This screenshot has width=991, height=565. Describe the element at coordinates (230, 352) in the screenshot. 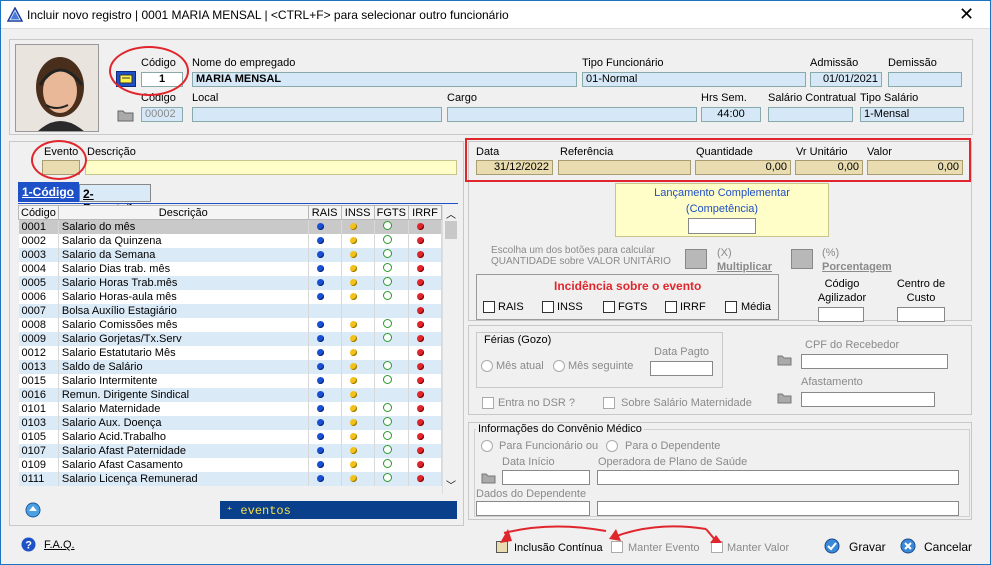

I see `table-row: 0012 Salario Estatutario Mês` at that location.